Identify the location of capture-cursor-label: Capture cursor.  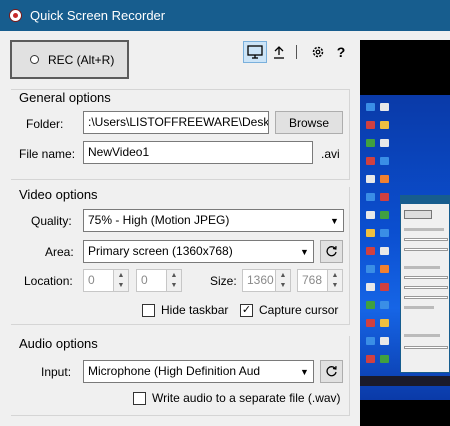
(299, 310).